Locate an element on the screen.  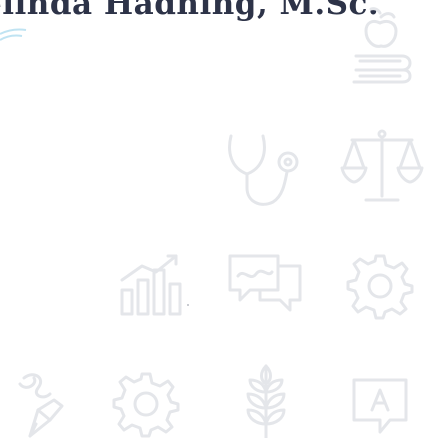
balance-scale-icon is located at coordinates (382, 167).